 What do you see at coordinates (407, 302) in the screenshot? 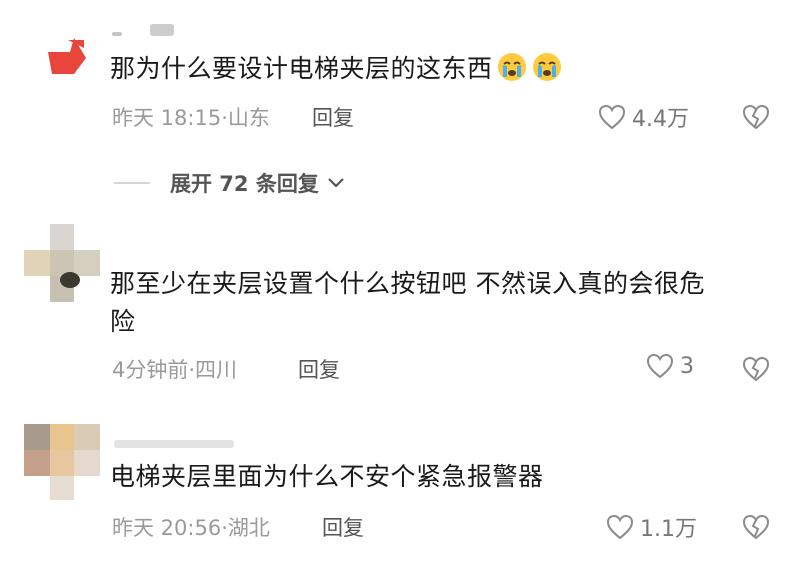
I see `comment-text: 那至少在夹层设置个什么按钮吧 不然误入真的会很危 险` at bounding box center [407, 302].